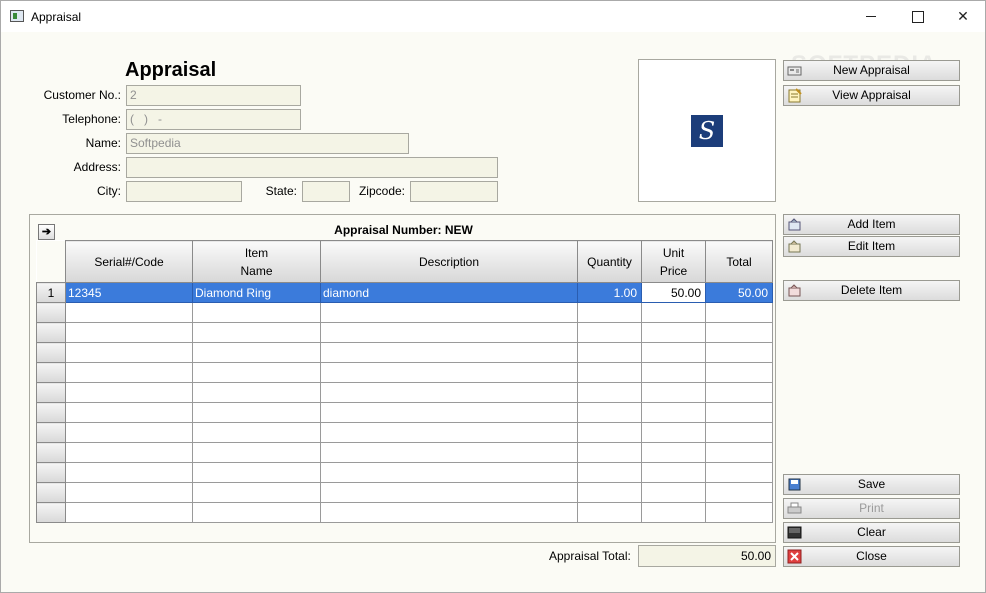  Describe the element at coordinates (673, 292) in the screenshot. I see `cell-unit-price: 50.00` at that location.